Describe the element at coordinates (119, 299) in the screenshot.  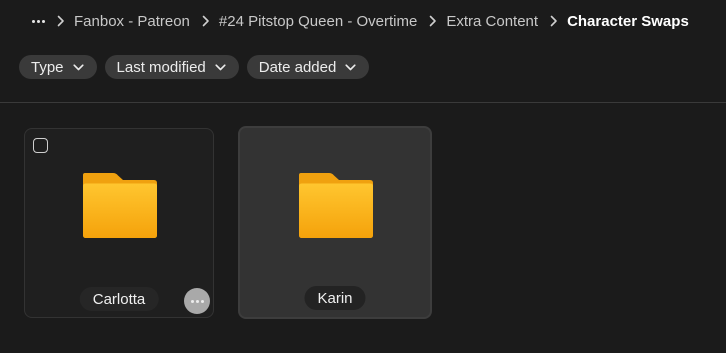
I see `folder-name: Carlotta` at that location.